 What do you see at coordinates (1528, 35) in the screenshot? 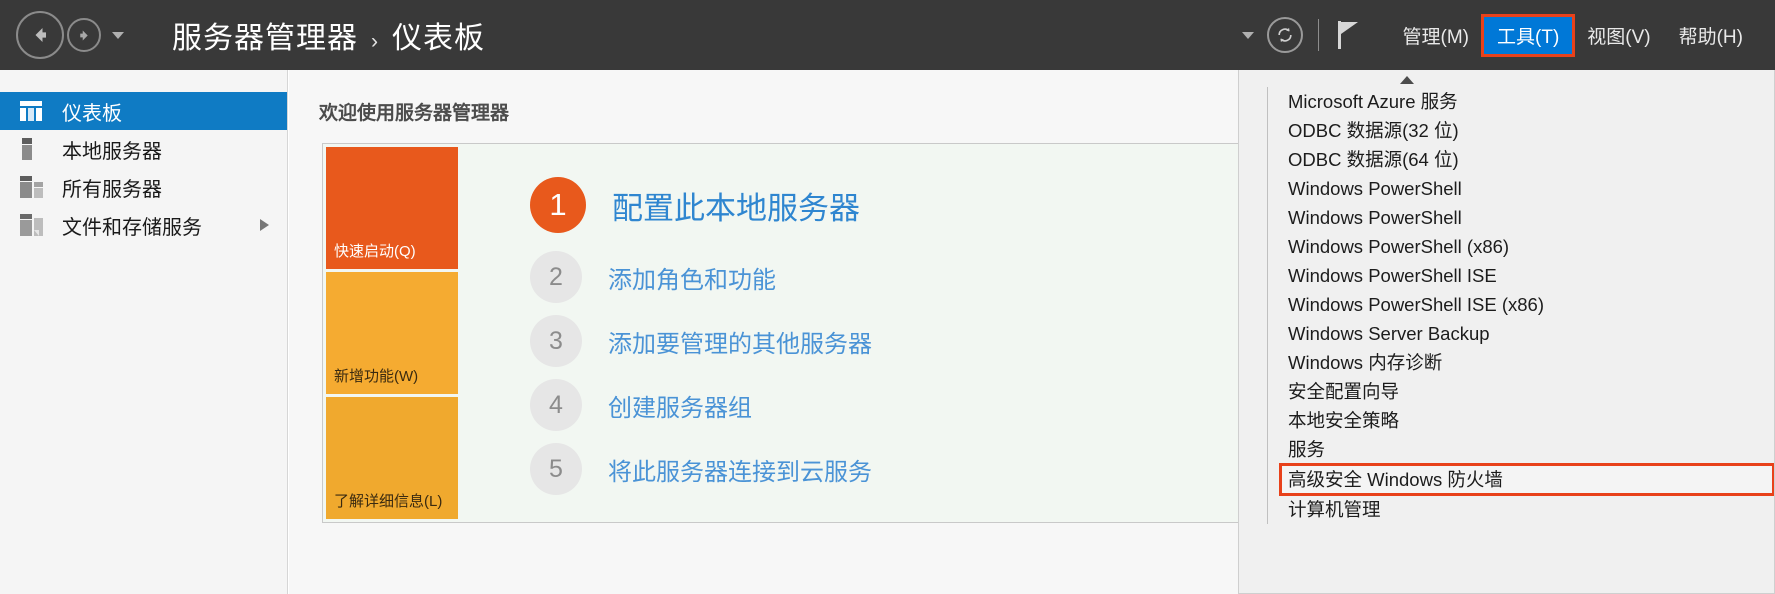
I see `menu-tools: 工具(T)` at bounding box center [1528, 35].